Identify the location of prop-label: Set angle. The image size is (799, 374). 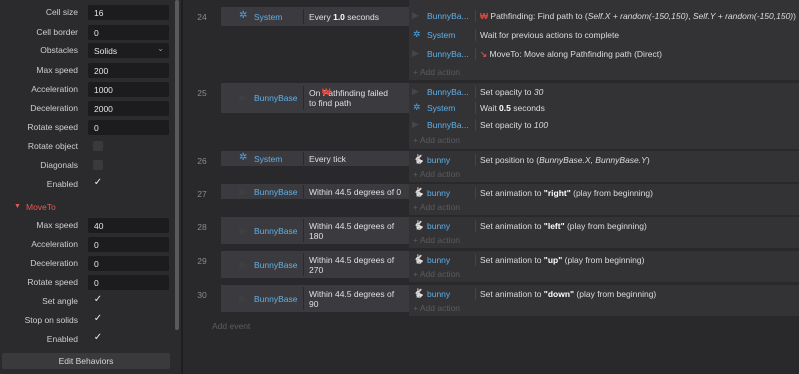
(60, 301).